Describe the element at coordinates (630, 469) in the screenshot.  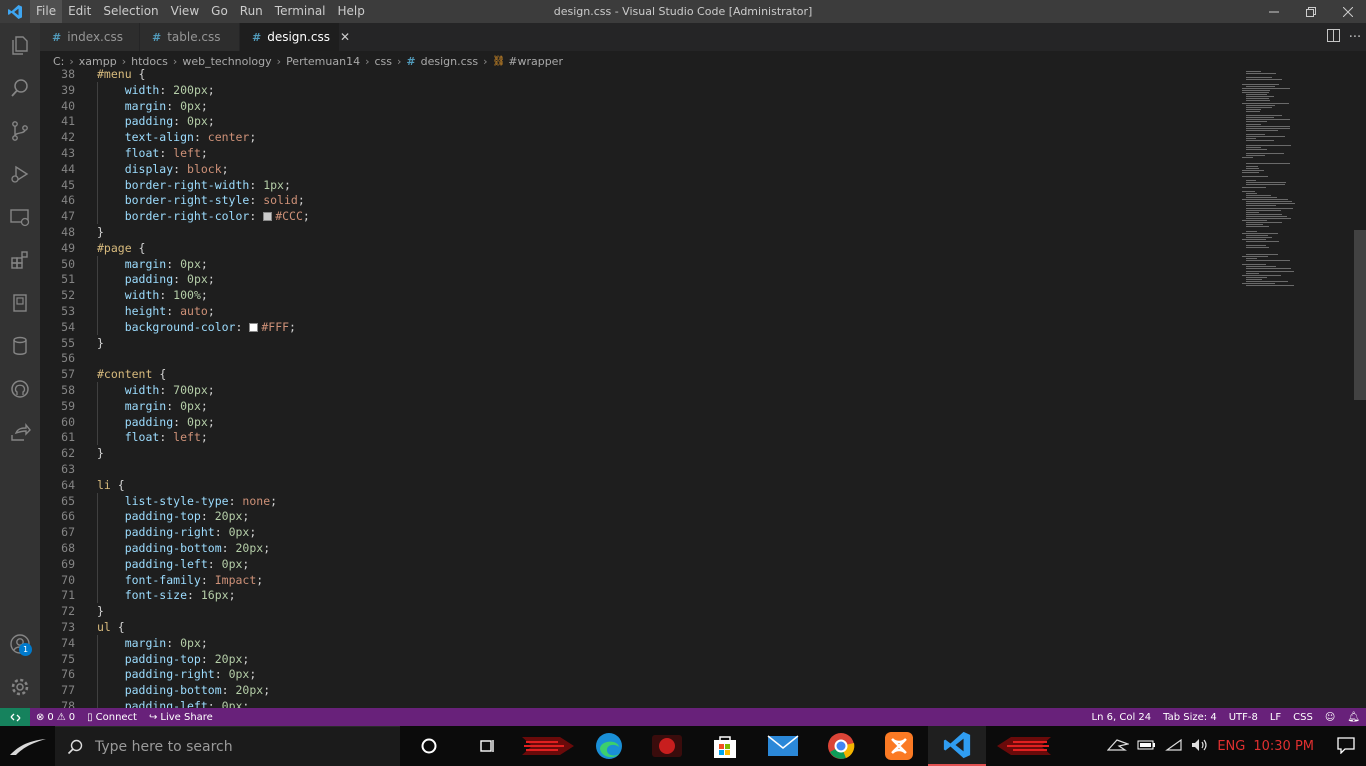
I see `code-line: 63` at that location.